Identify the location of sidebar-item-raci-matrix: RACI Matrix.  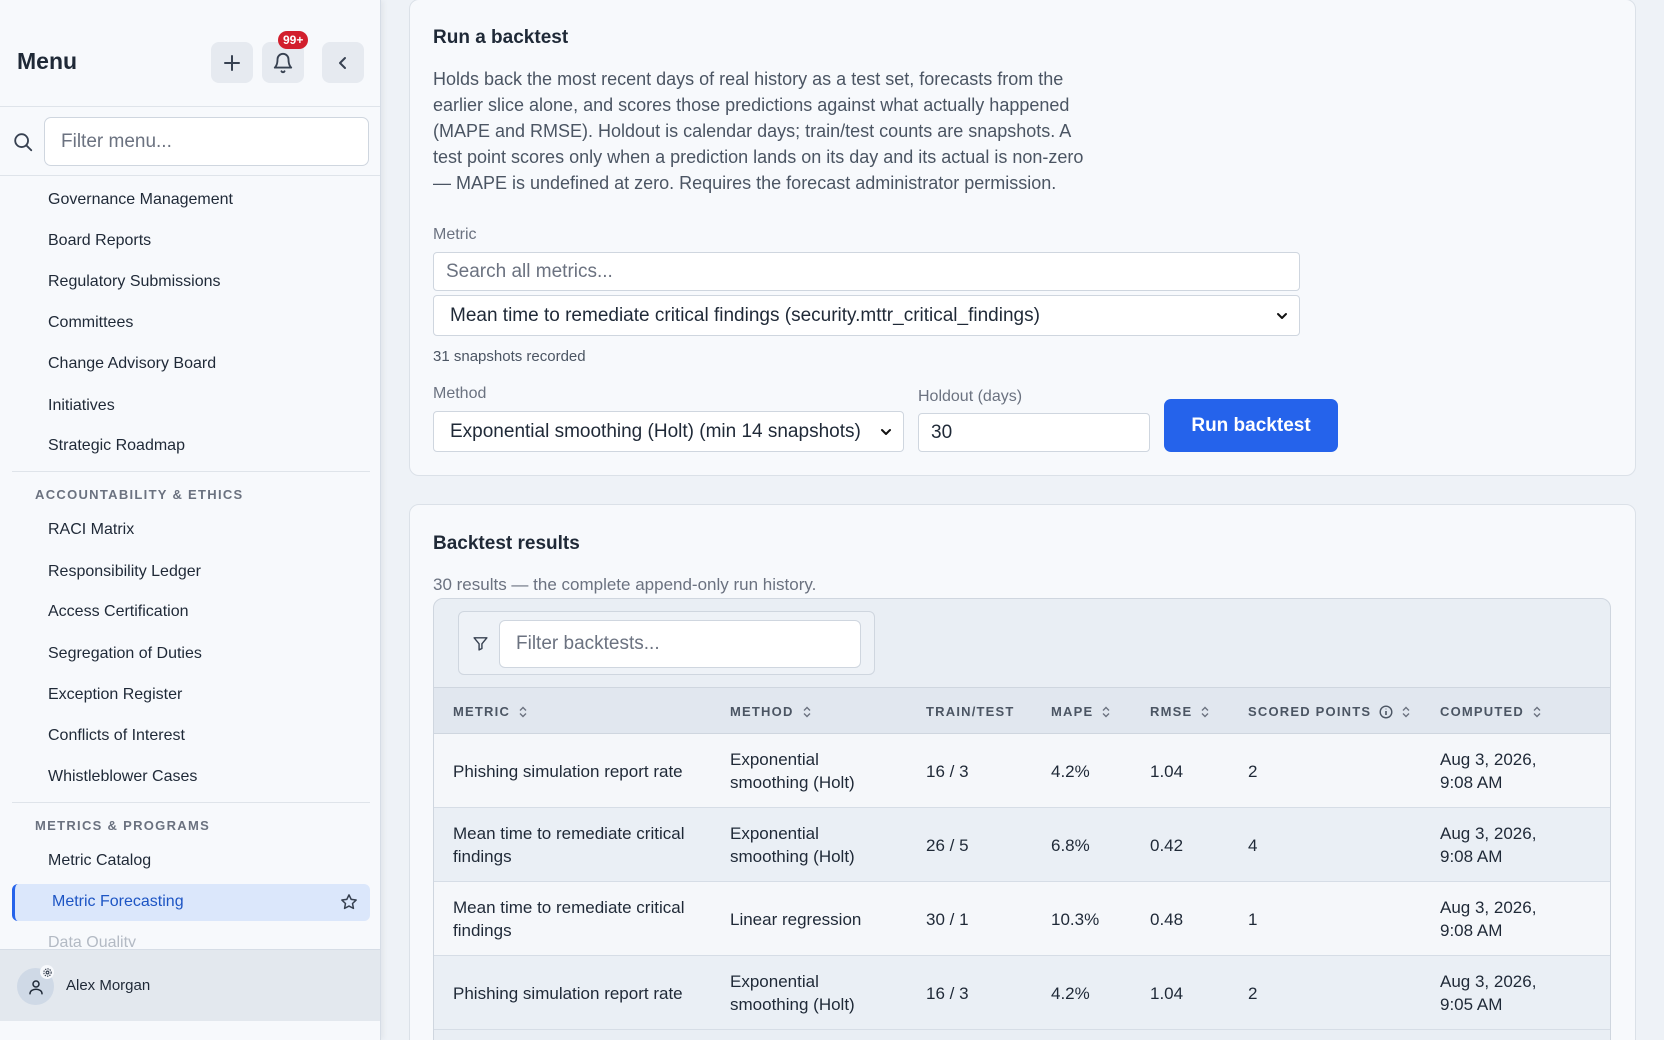
(91, 530).